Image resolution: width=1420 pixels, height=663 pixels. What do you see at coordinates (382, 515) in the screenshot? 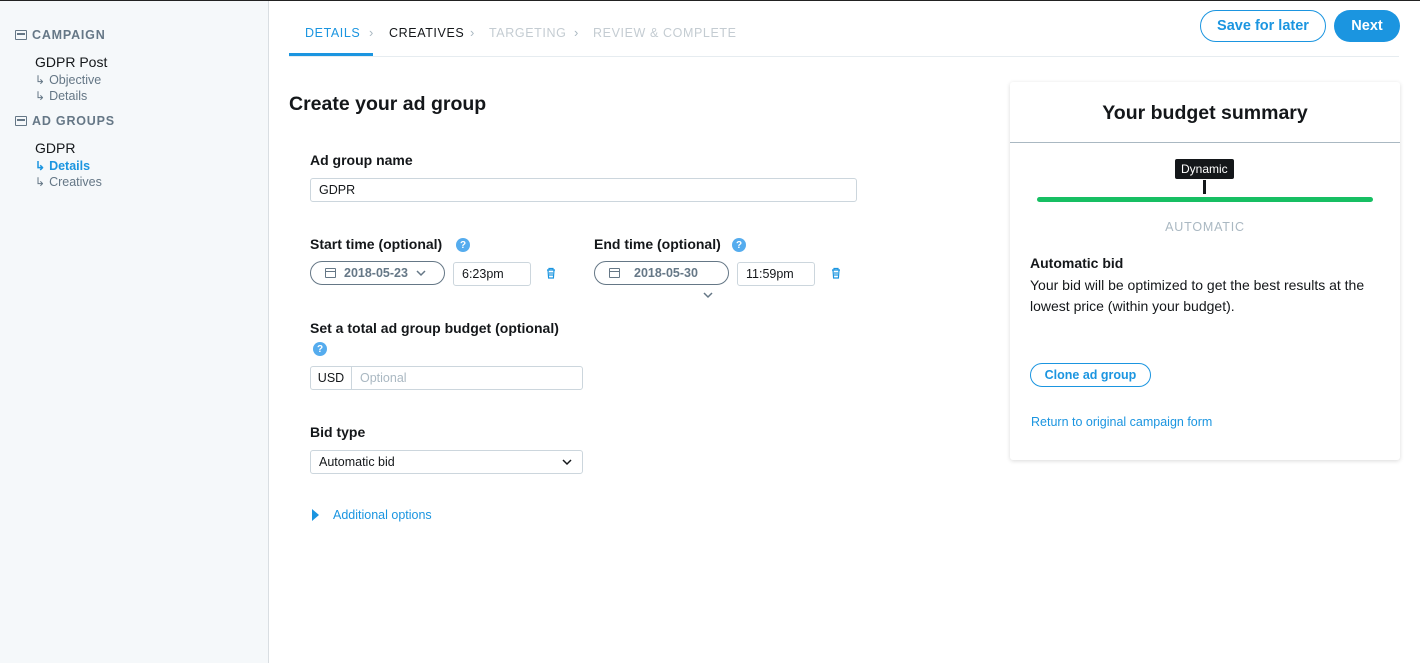
I see `additional-options-label: Additional options` at bounding box center [382, 515].